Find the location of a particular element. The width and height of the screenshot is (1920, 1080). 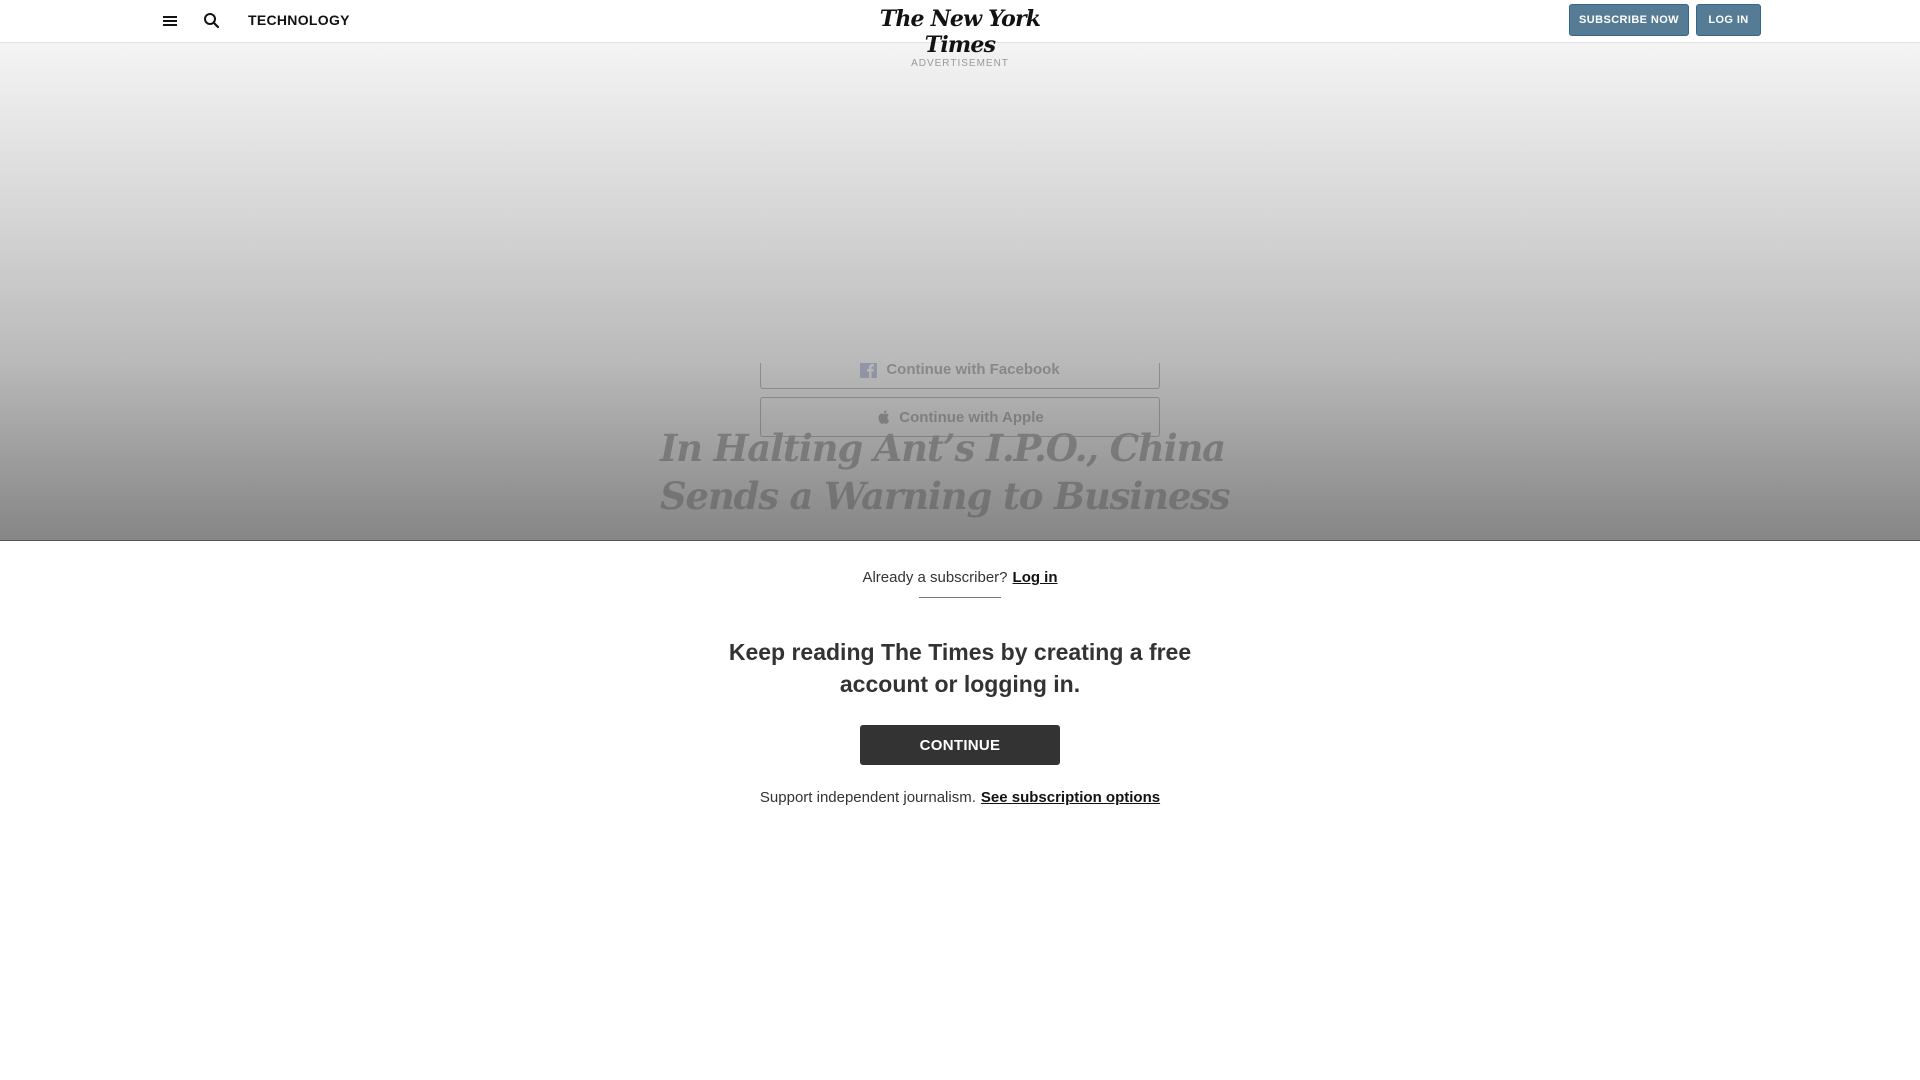

menu-icon is located at coordinates (170, 21).